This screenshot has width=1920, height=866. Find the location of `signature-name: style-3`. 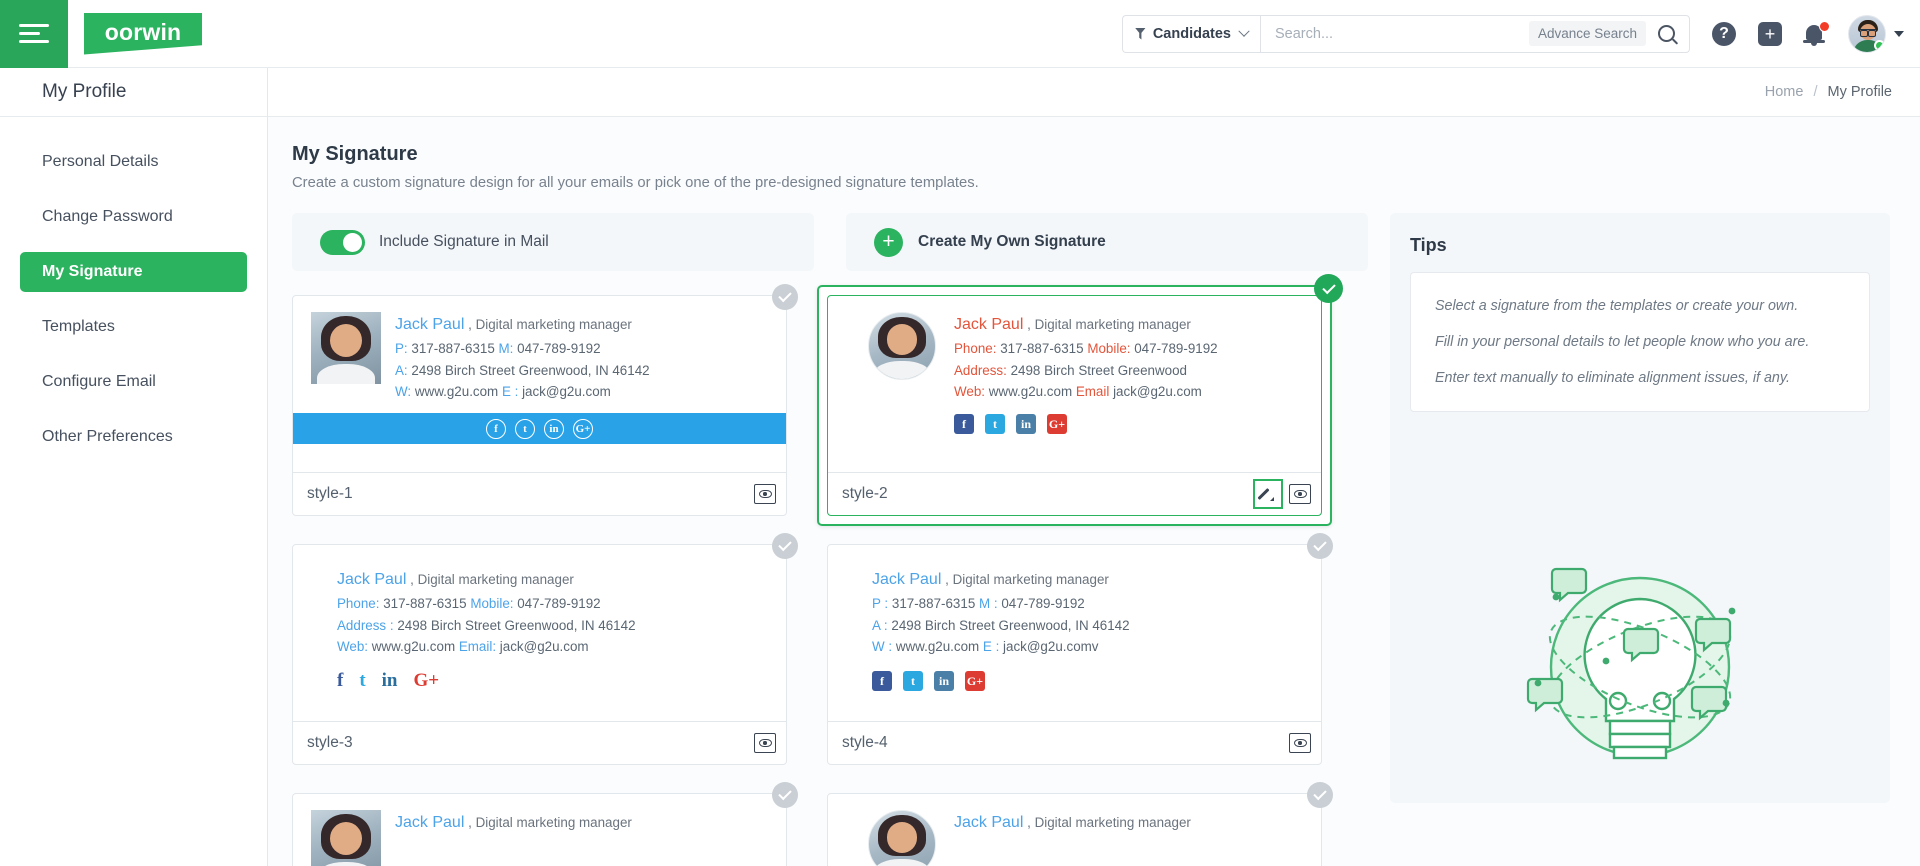

signature-name: style-3 is located at coordinates (330, 742).